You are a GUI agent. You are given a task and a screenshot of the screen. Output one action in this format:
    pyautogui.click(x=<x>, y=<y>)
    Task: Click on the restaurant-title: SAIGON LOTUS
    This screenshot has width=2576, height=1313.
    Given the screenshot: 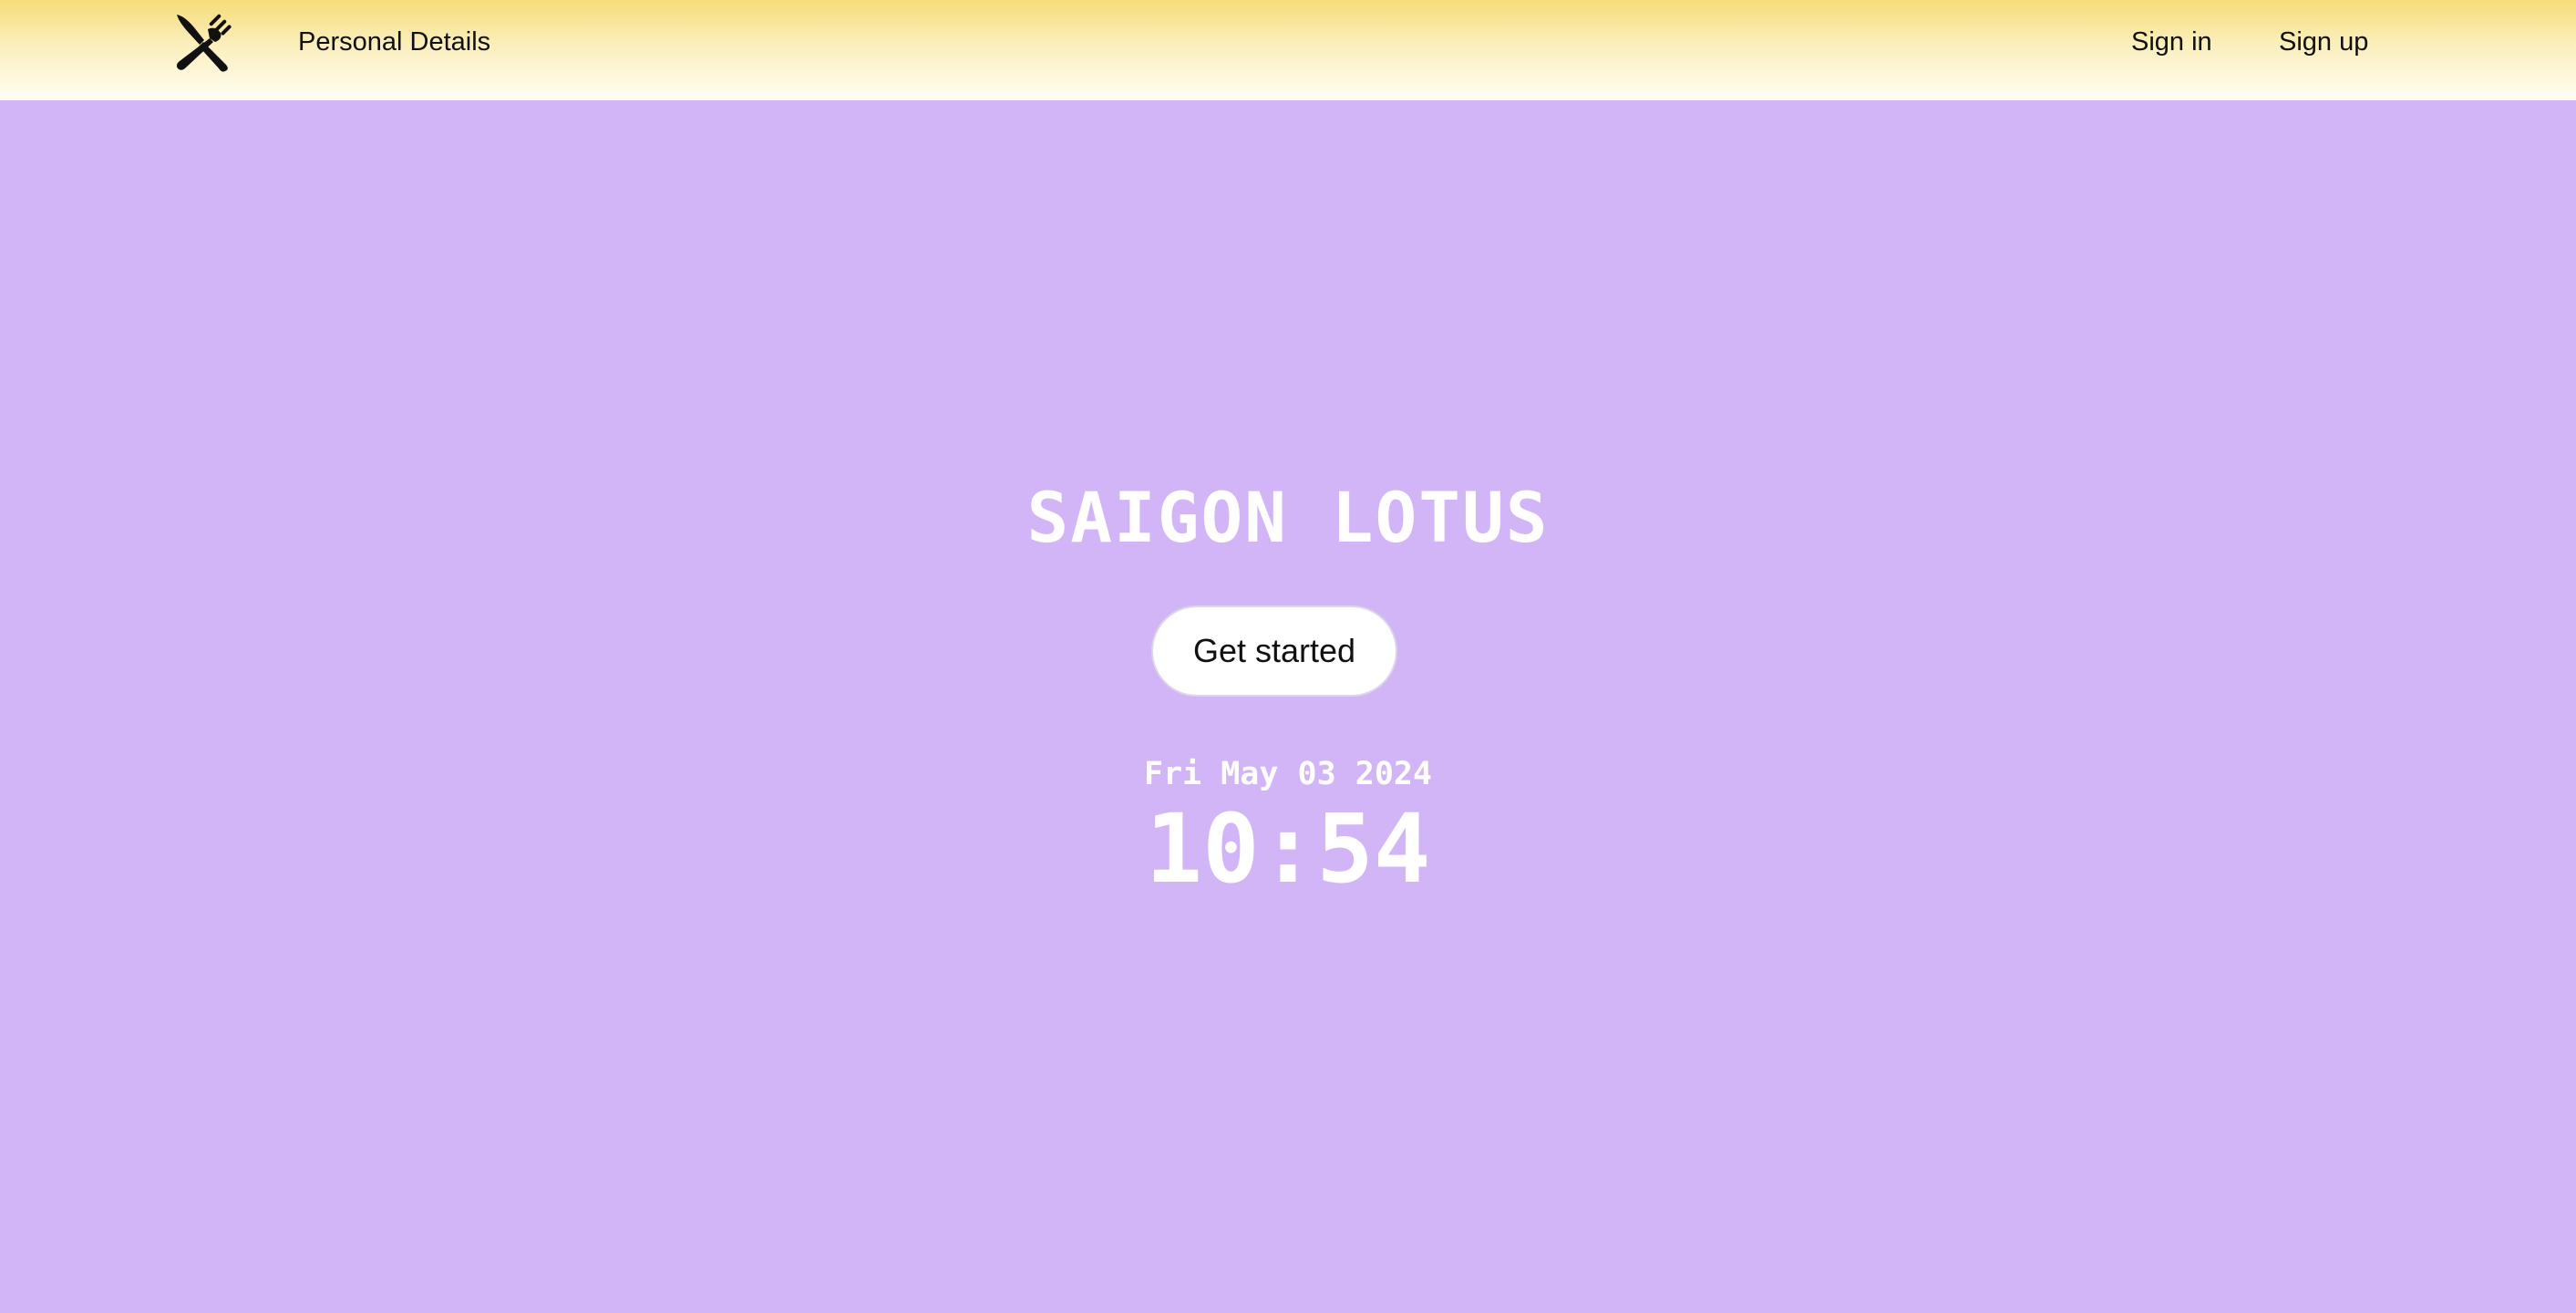 What is the action you would take?
    pyautogui.click(x=1288, y=517)
    